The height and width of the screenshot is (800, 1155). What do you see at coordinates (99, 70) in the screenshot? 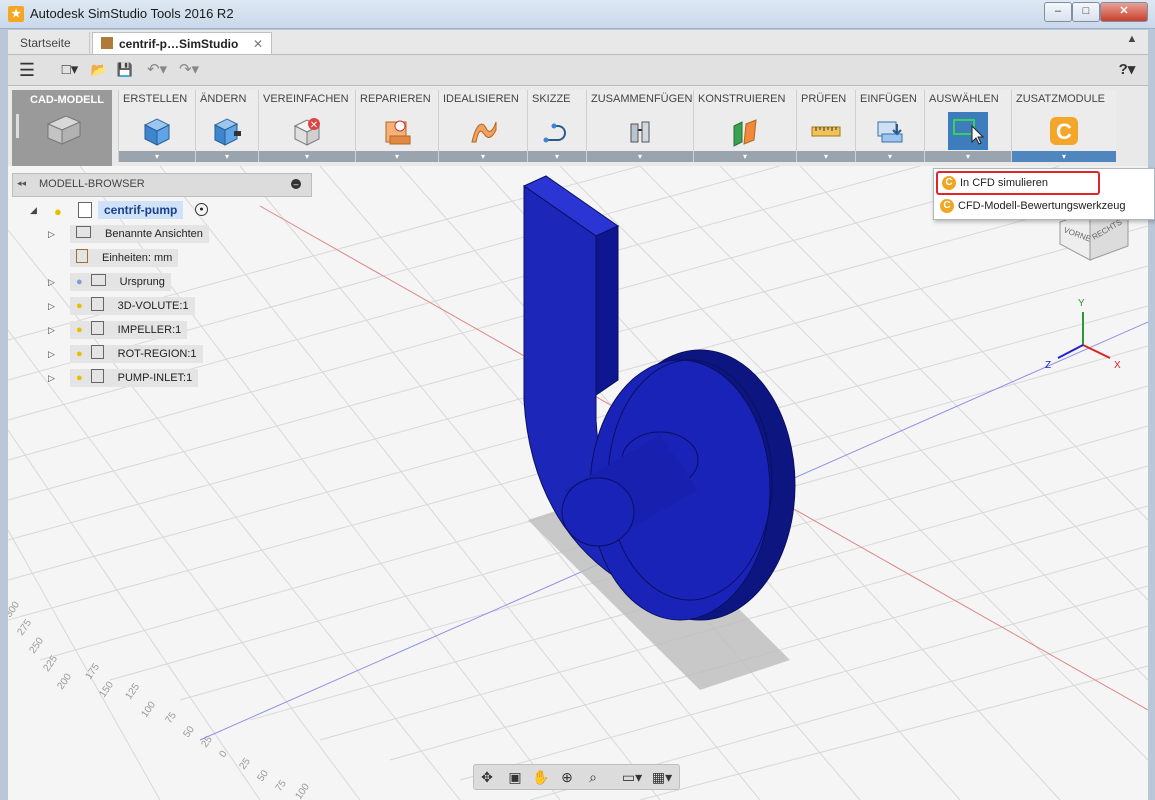
I see `open-icon: 📂` at bounding box center [99, 70].